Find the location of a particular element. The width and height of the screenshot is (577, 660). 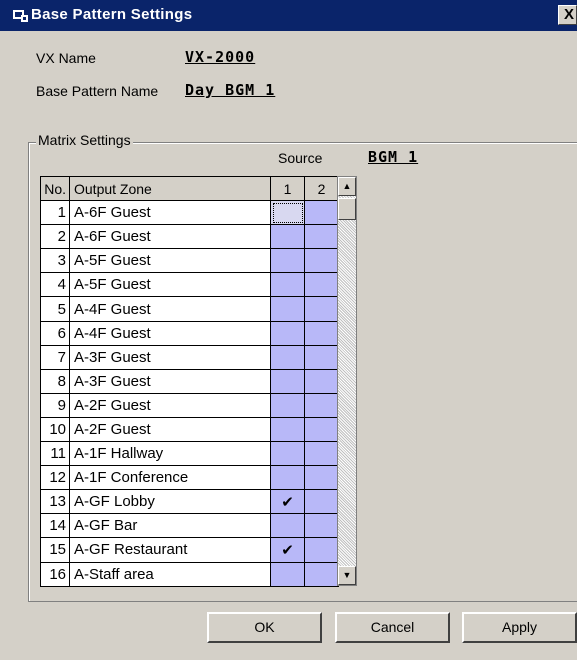

table-row: 1 A-6F Guest is located at coordinates (189, 213).